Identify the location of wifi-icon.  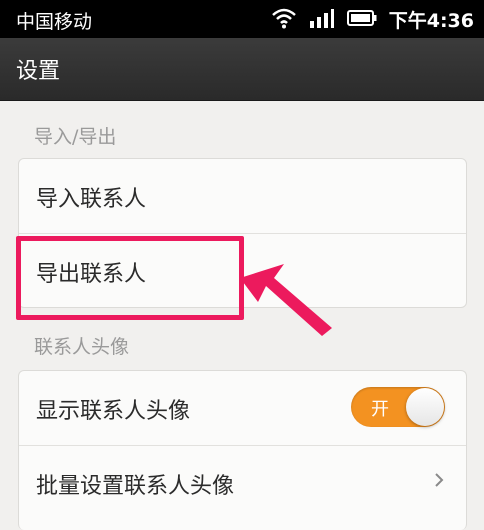
(284, 20).